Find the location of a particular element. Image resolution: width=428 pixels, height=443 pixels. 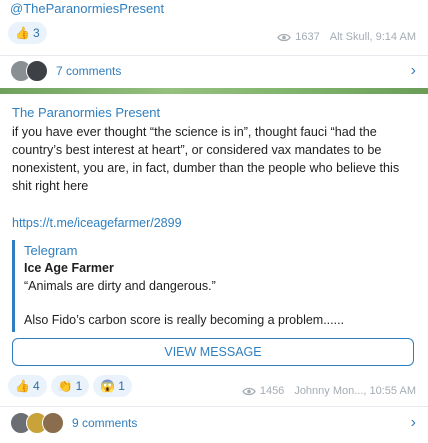

post-link: https://t.me/iceagefarmer/2899 is located at coordinates (97, 223).